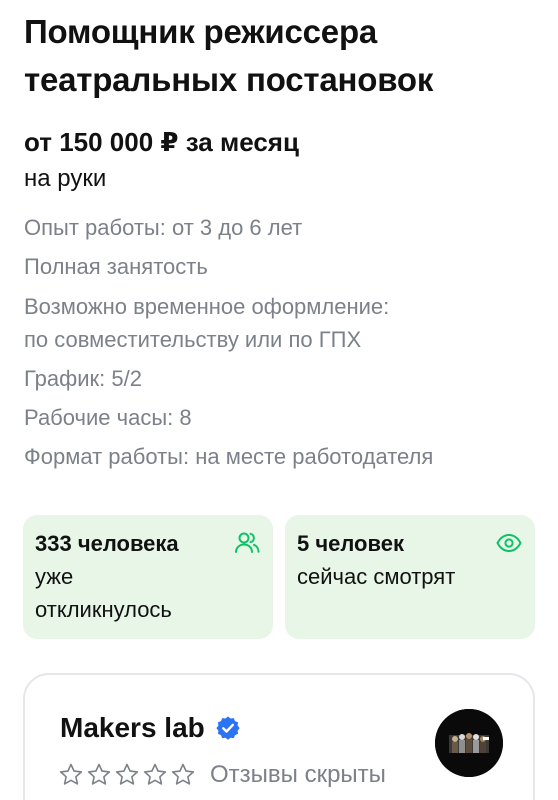 Image resolution: width=558 pixels, height=800 pixels. Describe the element at coordinates (229, 79) in the screenshot. I see `vacancy-title-line-2: театральных постановок` at that location.